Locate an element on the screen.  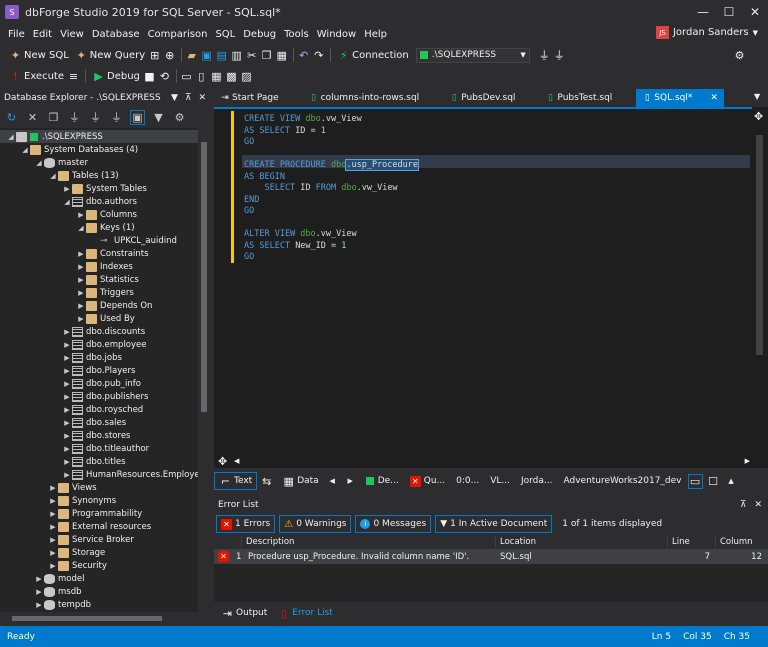
delete-icon: ✕ is located at coordinates (32, 117).